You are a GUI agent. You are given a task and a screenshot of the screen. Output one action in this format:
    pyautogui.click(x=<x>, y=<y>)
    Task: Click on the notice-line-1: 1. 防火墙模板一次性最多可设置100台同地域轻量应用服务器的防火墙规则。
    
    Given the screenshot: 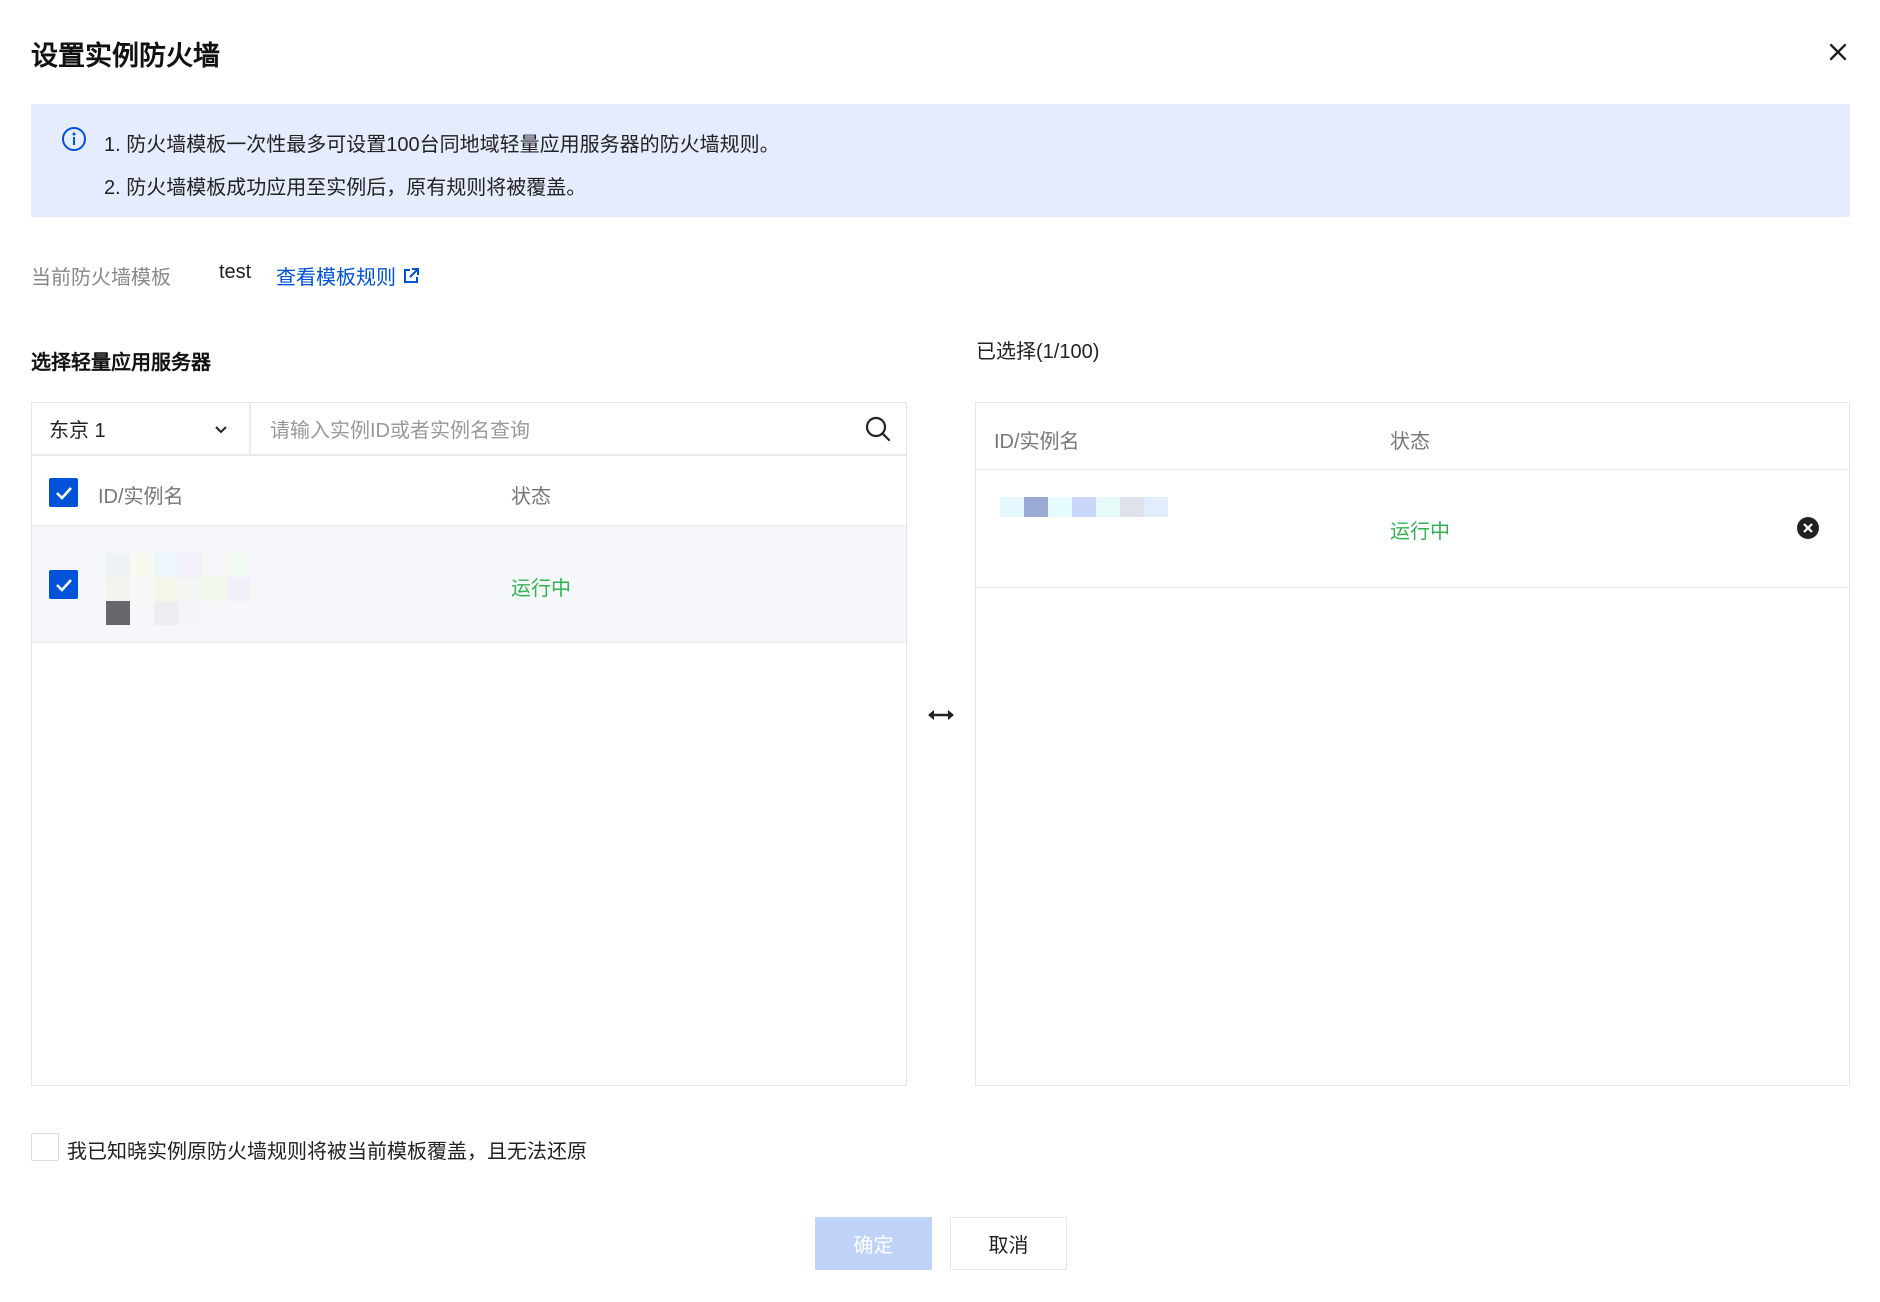 What is the action you would take?
    pyautogui.click(x=442, y=145)
    